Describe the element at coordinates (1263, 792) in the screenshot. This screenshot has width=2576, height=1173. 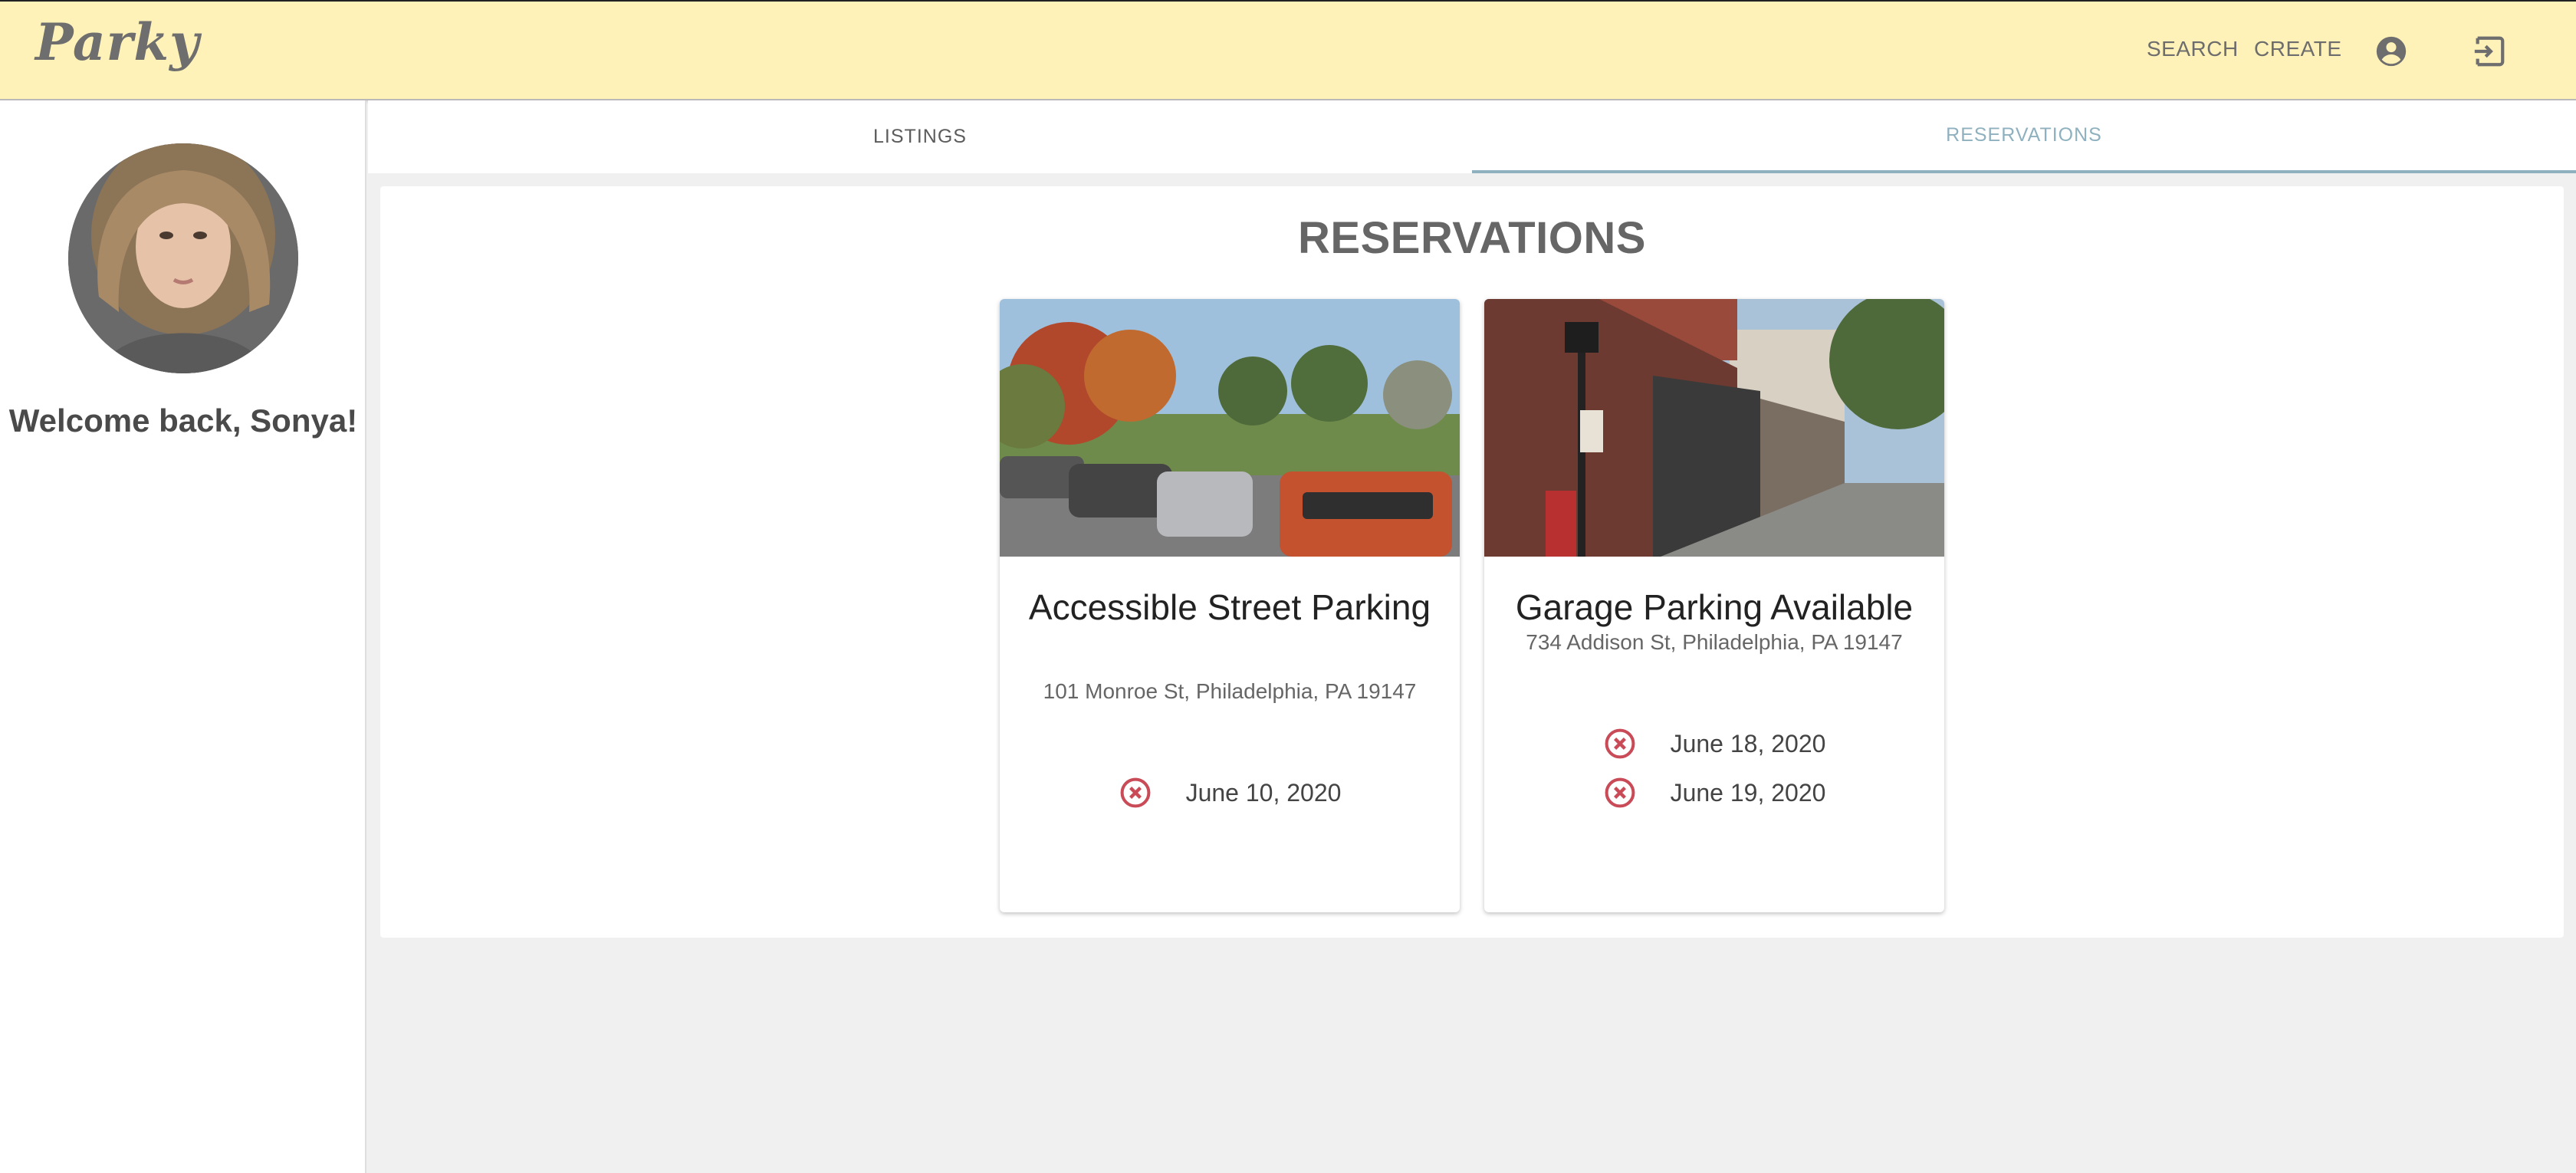
I see `reservation-date: June 10, 2020` at that location.